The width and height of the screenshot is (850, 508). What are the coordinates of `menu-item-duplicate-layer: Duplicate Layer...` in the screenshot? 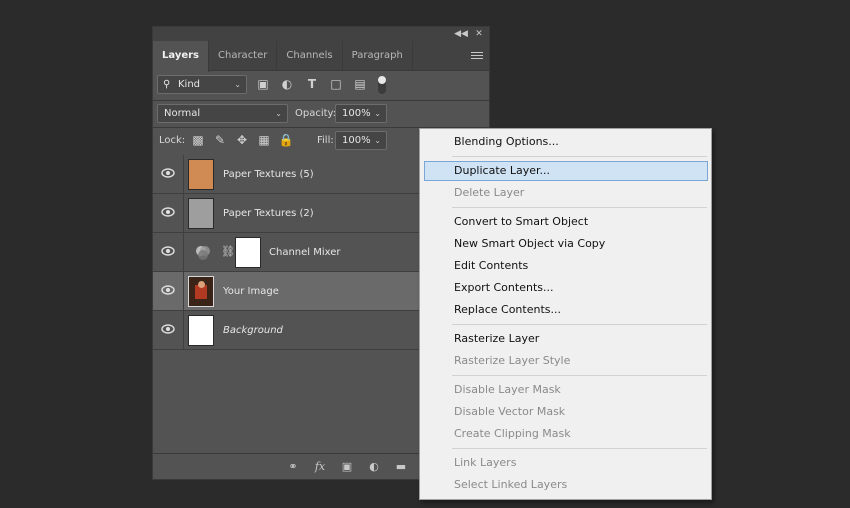 It's located at (566, 171).